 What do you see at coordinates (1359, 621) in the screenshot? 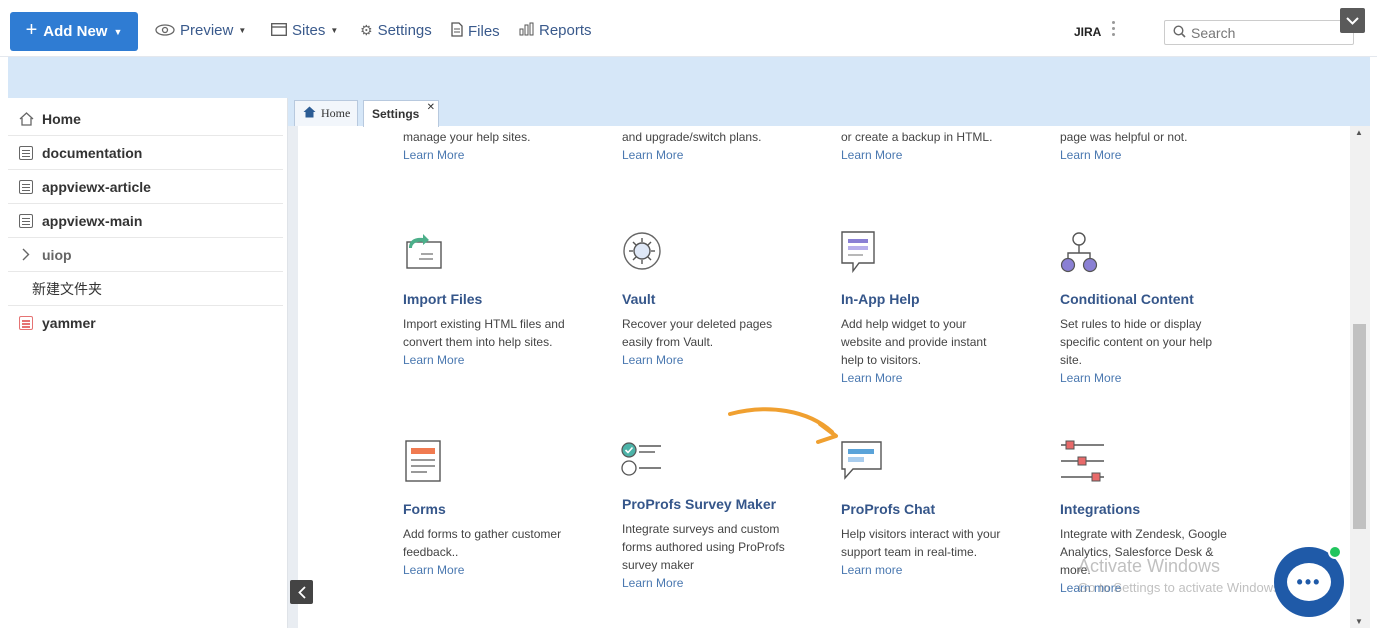
I see `scroll-down-icon: ▼` at bounding box center [1359, 621].